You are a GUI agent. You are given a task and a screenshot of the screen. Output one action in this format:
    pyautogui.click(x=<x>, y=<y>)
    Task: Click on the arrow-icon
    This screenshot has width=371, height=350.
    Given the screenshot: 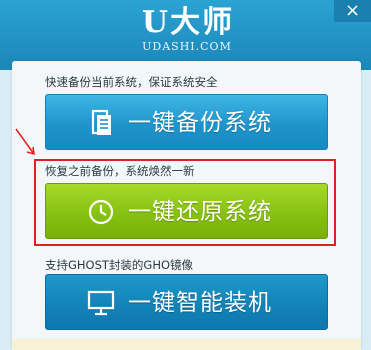 What is the action you would take?
    pyautogui.click(x=25, y=142)
    